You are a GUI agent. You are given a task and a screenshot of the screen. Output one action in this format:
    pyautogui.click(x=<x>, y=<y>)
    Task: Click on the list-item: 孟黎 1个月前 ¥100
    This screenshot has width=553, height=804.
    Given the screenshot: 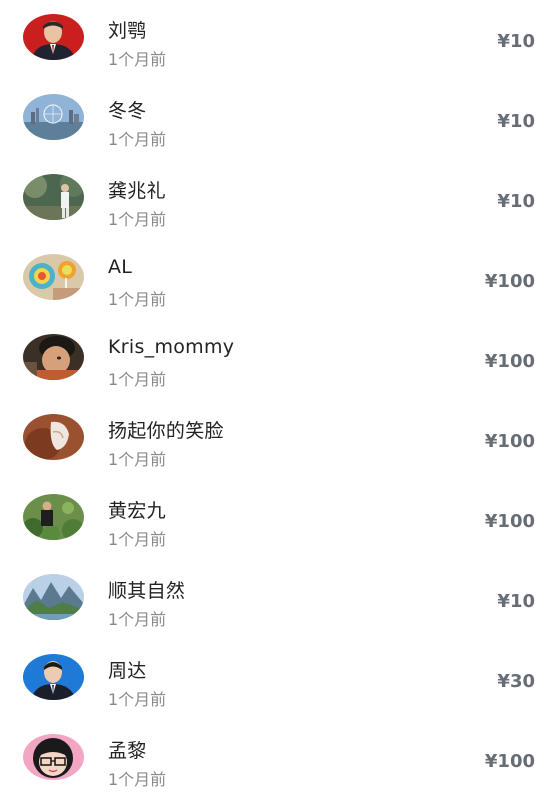 What is the action you would take?
    pyautogui.click(x=276, y=764)
    